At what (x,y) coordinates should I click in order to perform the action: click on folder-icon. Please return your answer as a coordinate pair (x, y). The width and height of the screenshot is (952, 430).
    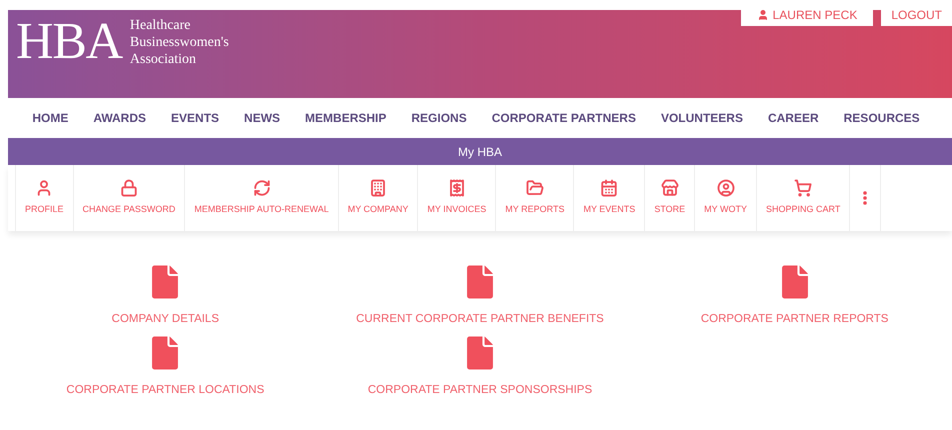
    Looking at the image, I should click on (535, 188).